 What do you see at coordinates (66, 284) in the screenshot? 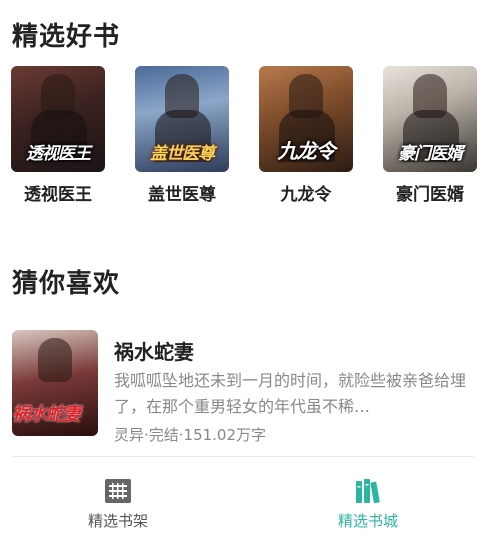
I see `guess-section-title: 猜你喜欢` at bounding box center [66, 284].